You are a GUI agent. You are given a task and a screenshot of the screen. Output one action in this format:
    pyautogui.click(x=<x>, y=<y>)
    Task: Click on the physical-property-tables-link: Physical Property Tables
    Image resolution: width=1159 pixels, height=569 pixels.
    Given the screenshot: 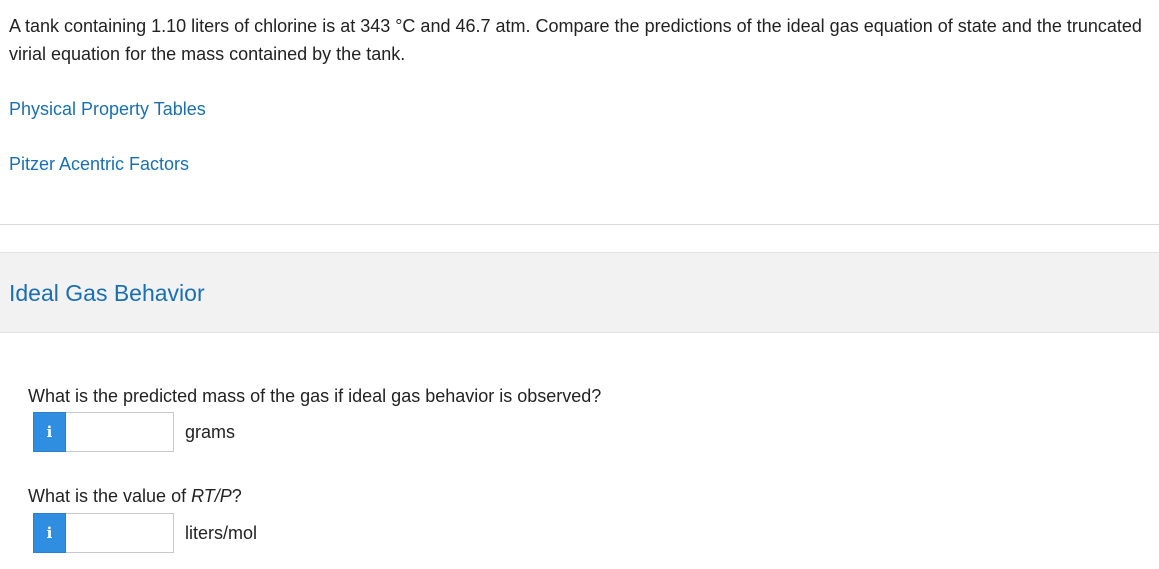 What is the action you would take?
    pyautogui.click(x=107, y=109)
    